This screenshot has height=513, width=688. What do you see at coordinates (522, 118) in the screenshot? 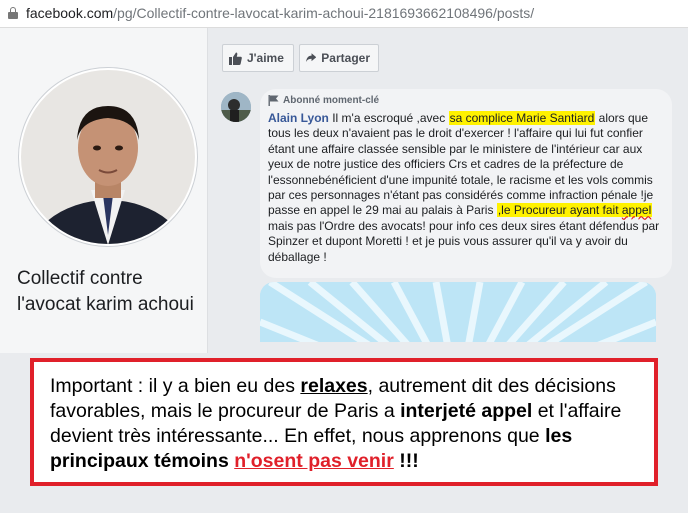
I see `highlighted-phrase: sa complice Marie Santiard` at bounding box center [522, 118].